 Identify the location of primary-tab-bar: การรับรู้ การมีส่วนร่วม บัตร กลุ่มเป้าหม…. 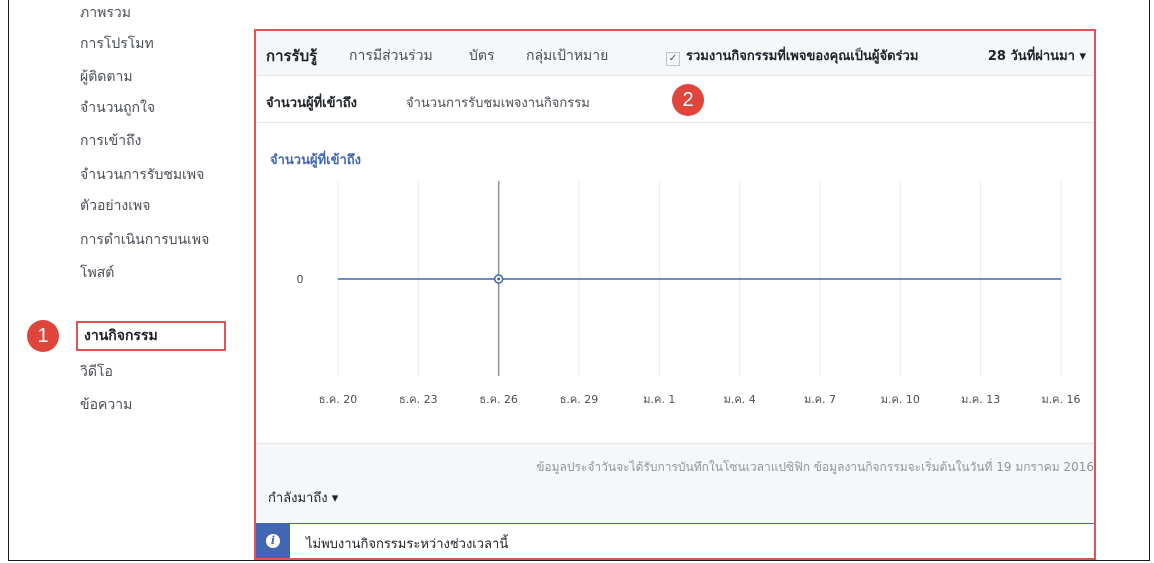
(675, 53).